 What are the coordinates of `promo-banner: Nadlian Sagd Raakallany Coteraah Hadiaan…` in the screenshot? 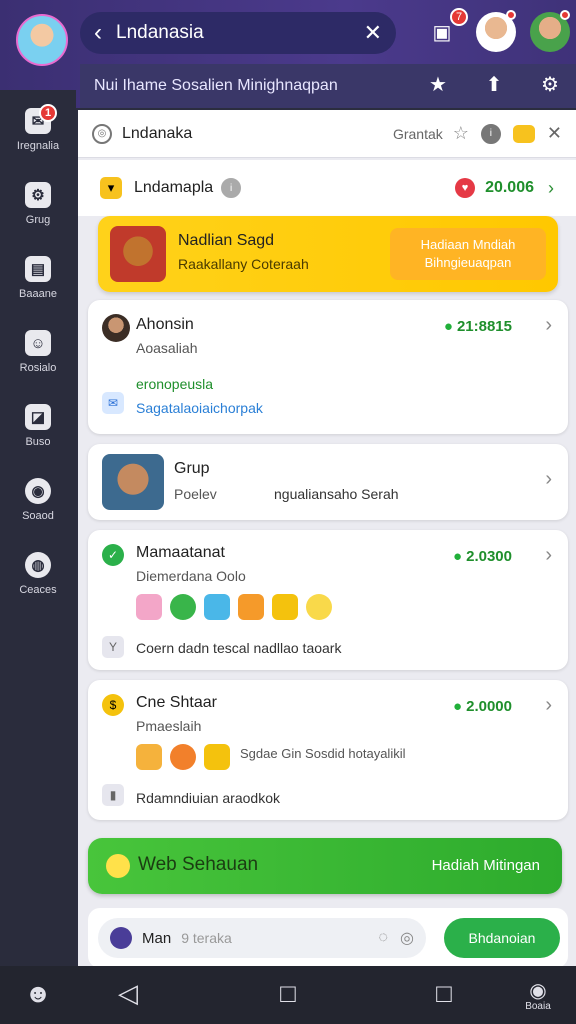 It's located at (328, 254).